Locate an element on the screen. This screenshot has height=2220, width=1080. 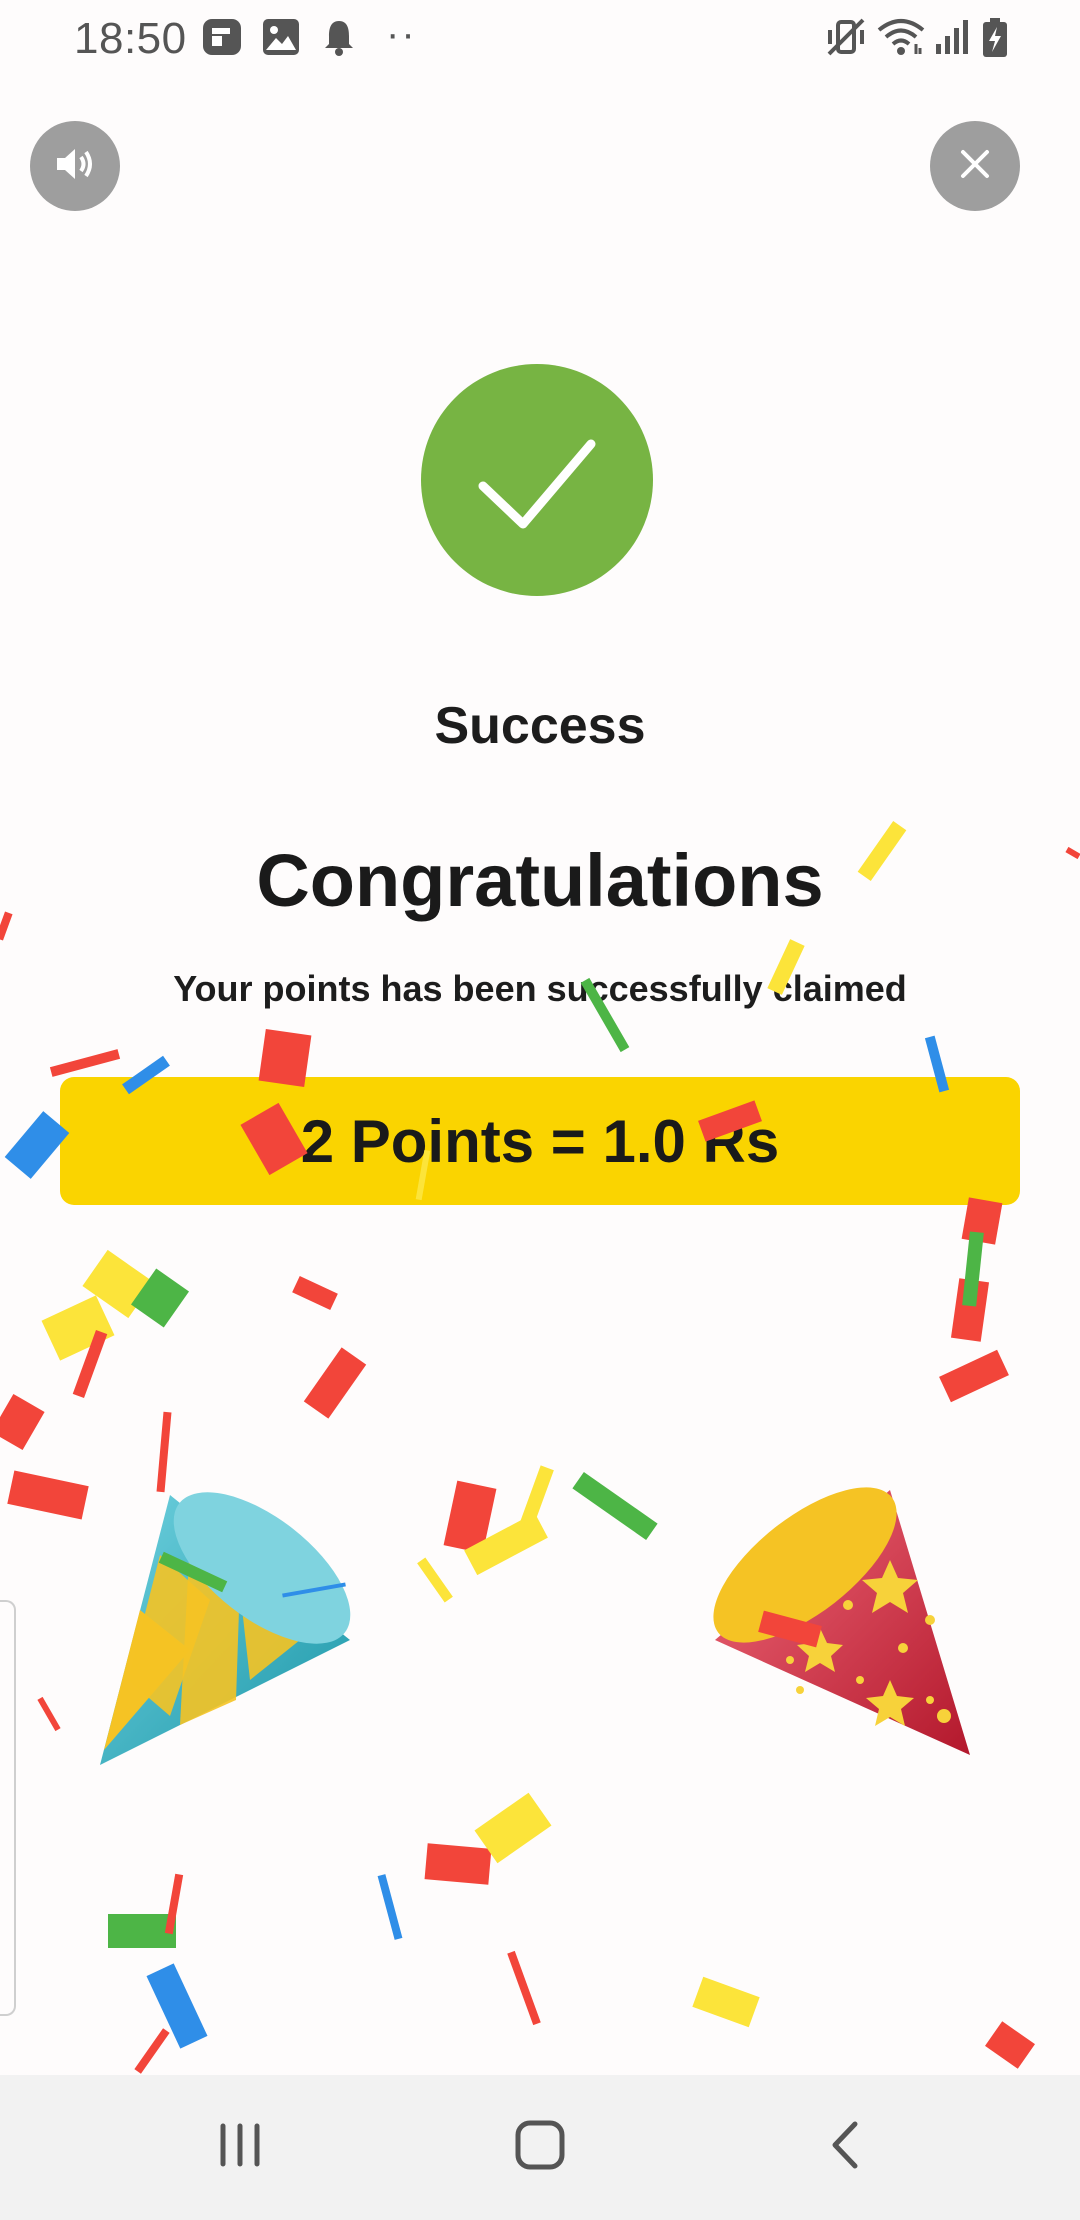
back-button is located at coordinates (844, 2147).